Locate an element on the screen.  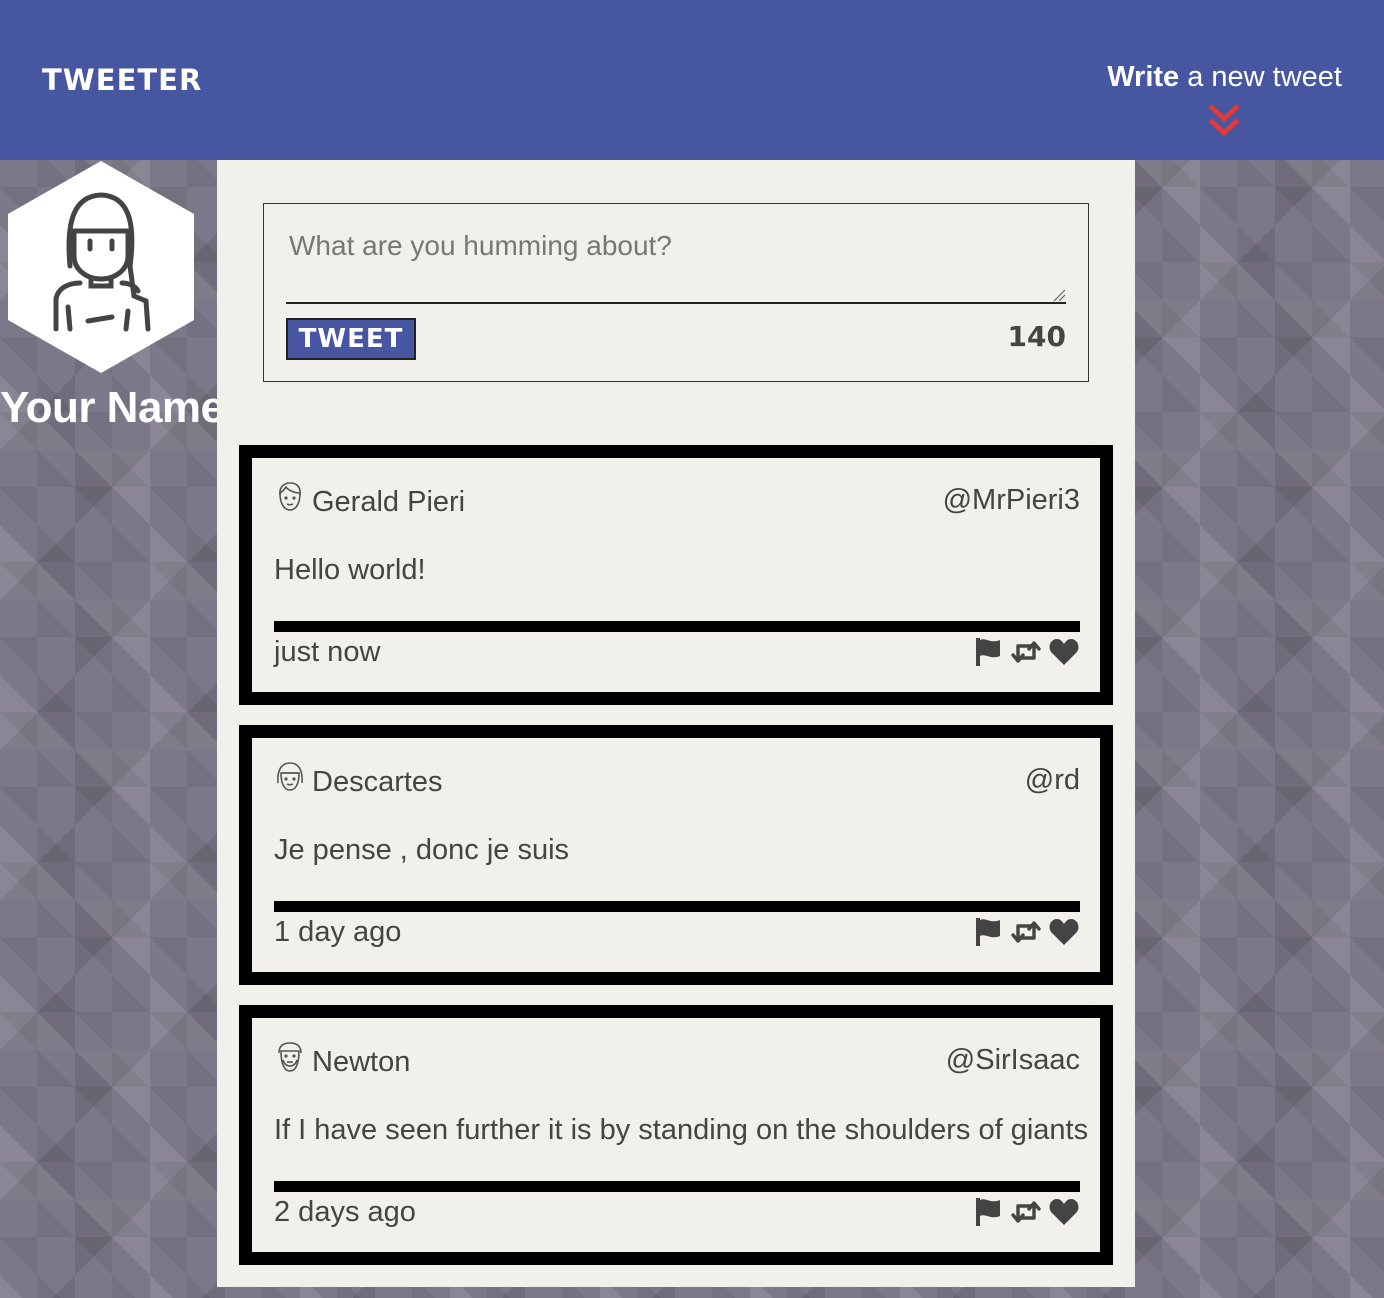
tweet-text: Hello world! is located at coordinates (350, 570).